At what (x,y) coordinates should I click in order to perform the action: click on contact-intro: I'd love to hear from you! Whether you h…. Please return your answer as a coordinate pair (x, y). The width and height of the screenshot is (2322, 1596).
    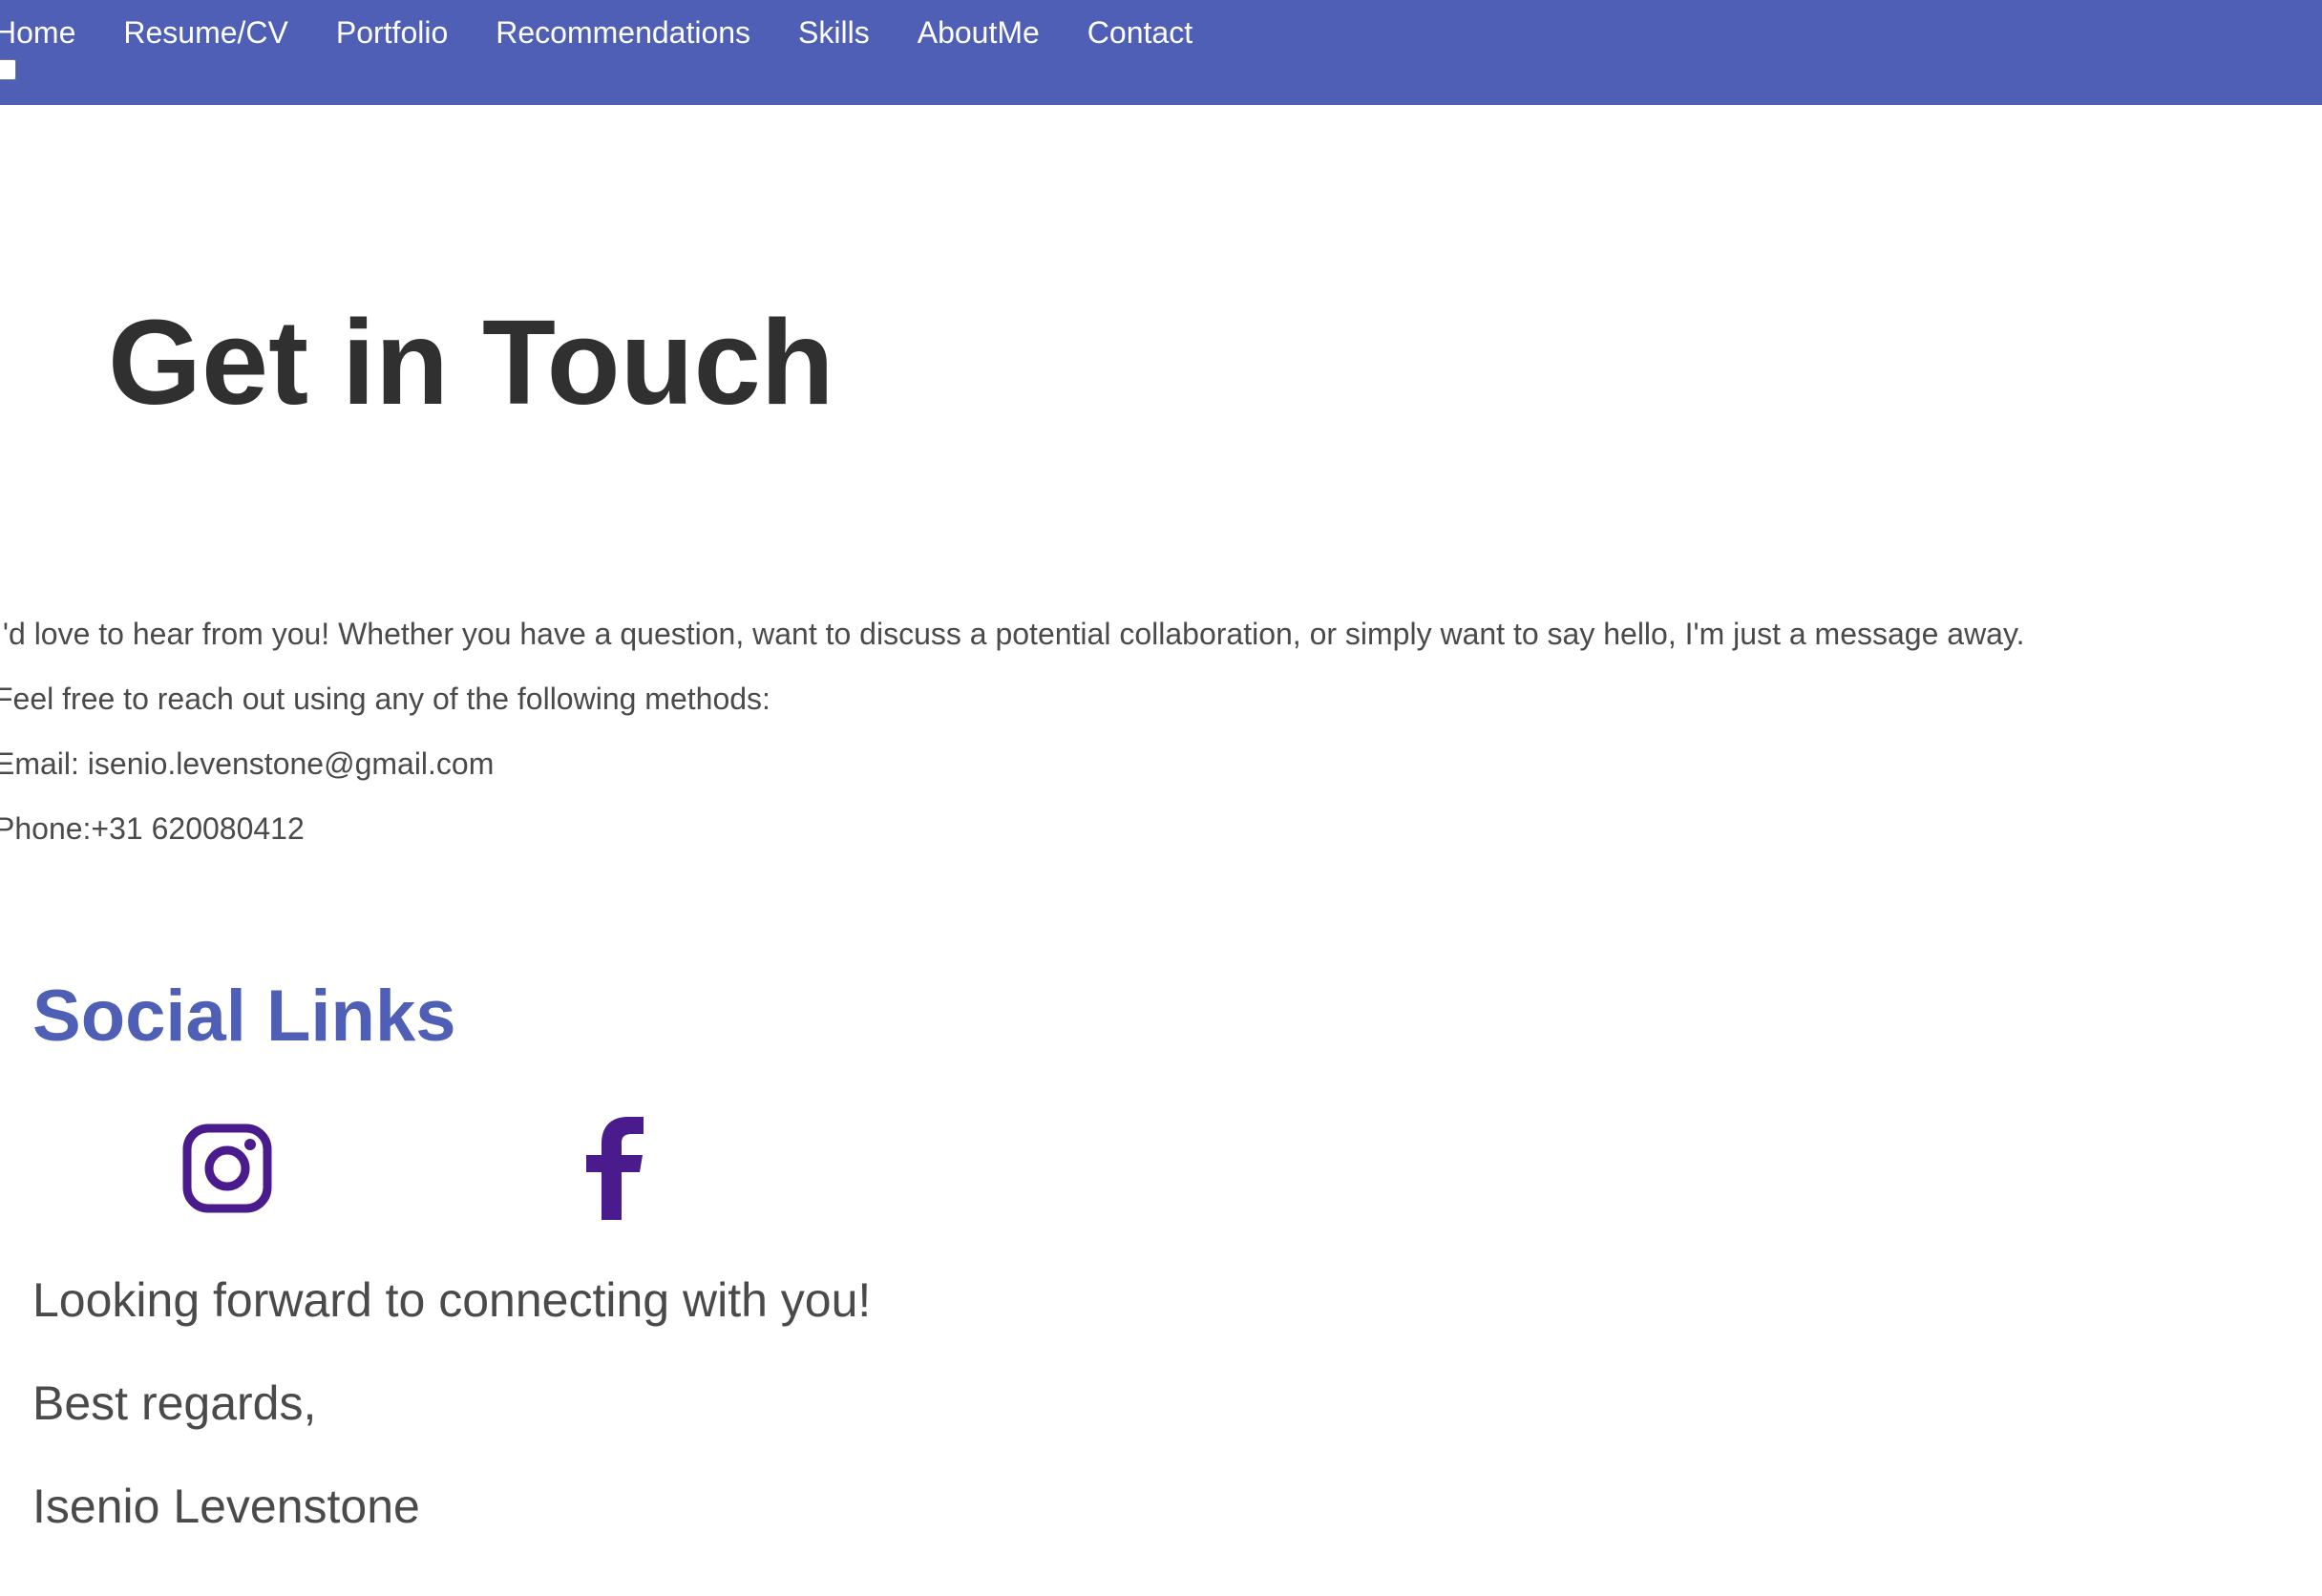
    Looking at the image, I should click on (1012, 741).